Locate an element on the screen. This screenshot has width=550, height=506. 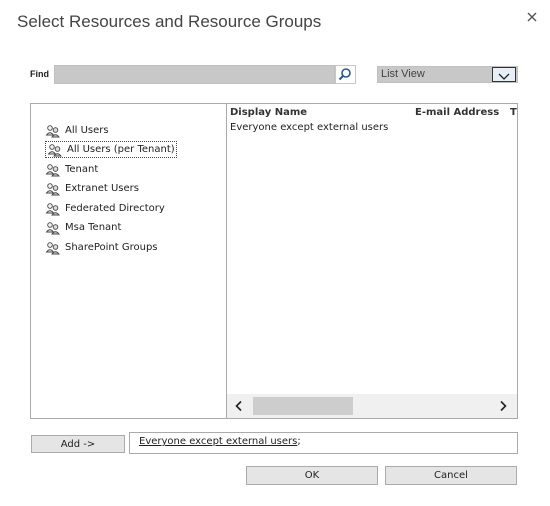
tree-item-extranet-users: Extranet Users is located at coordinates (93, 188).